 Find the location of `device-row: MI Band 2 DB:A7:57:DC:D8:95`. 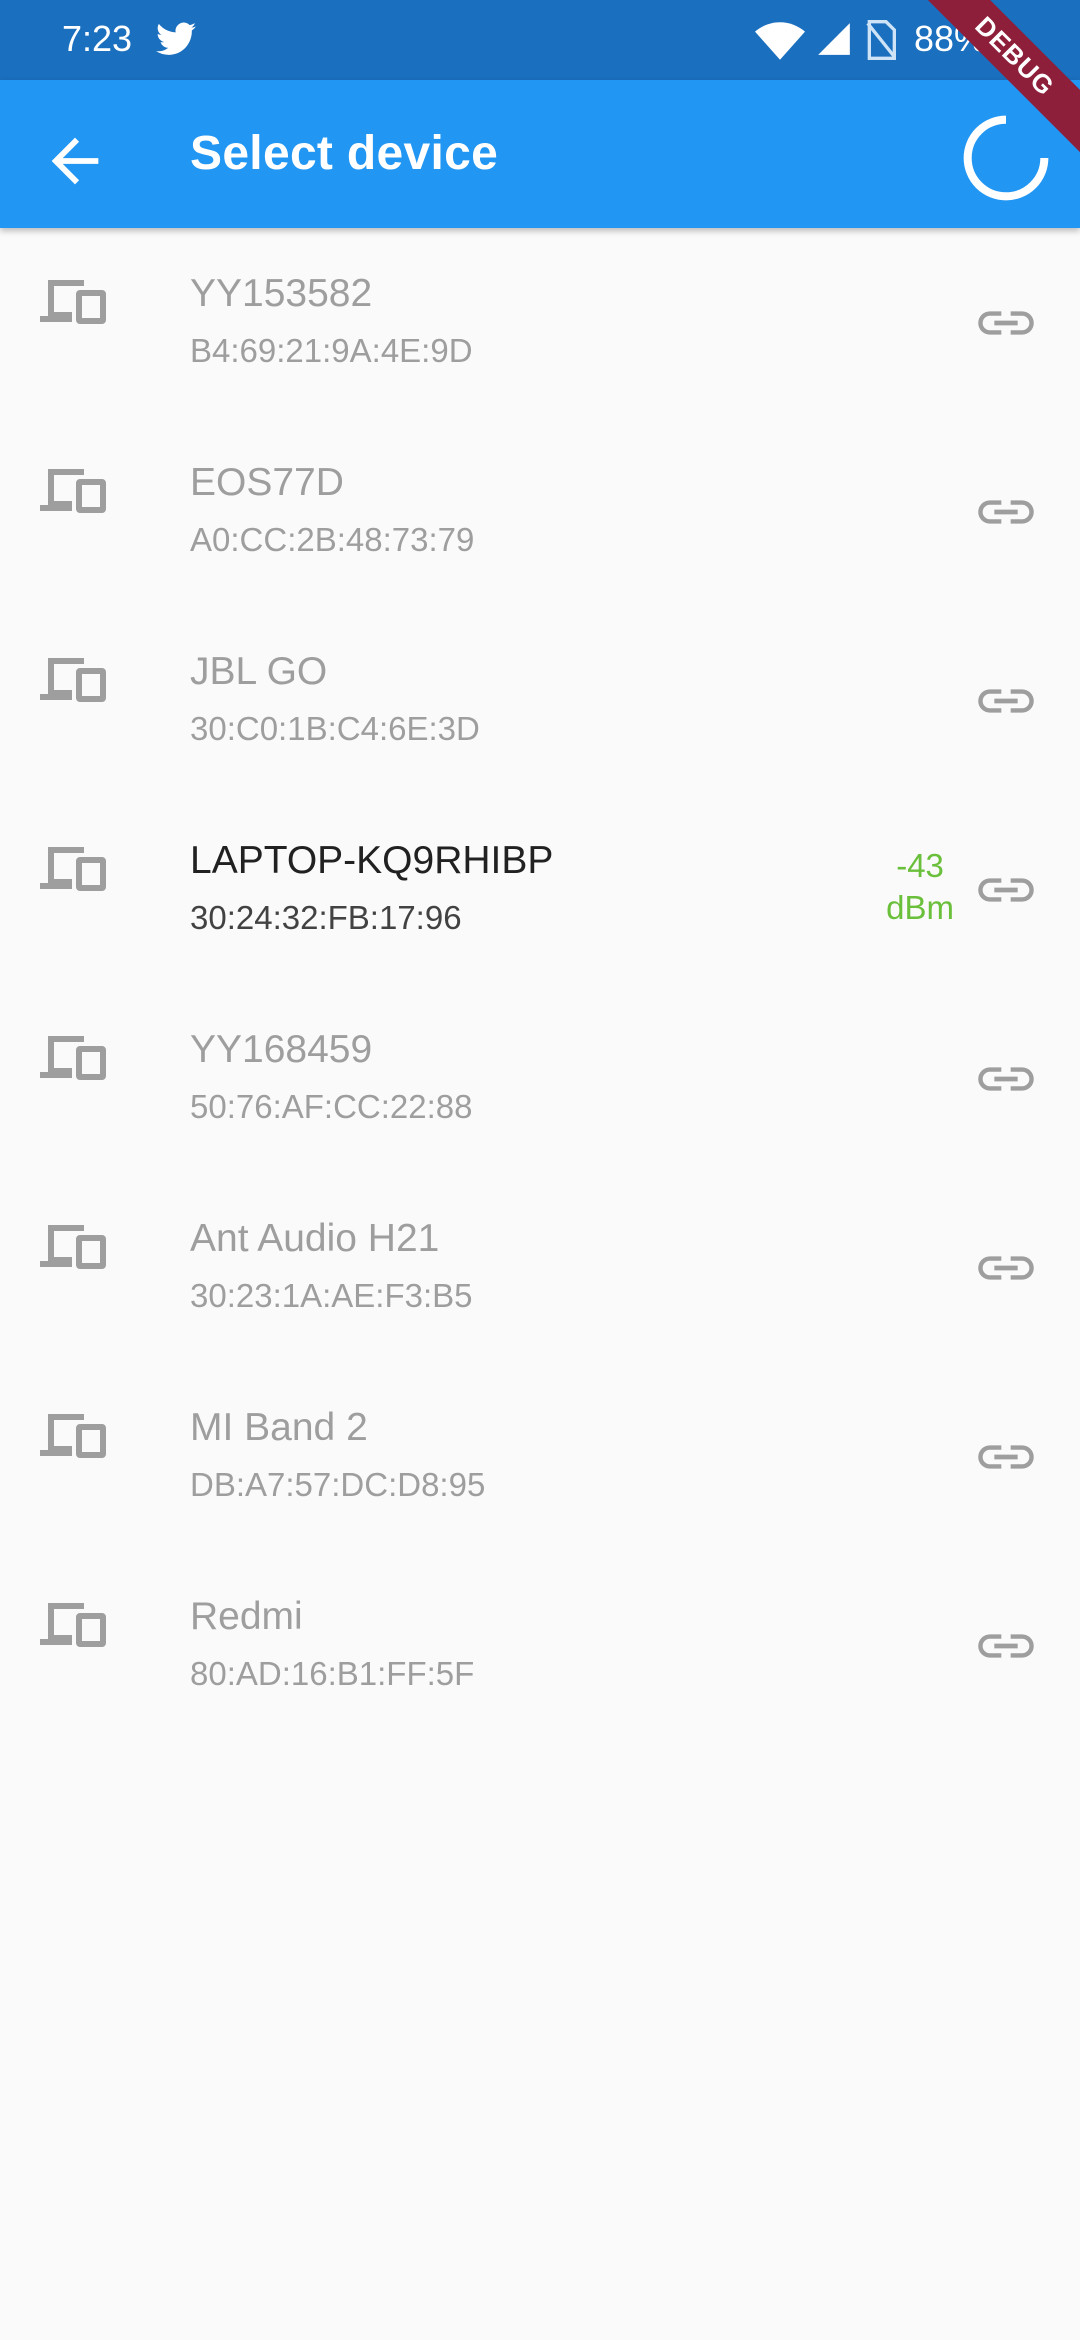

device-row: MI Band 2 DB:A7:57:DC:D8:95 is located at coordinates (540, 1456).